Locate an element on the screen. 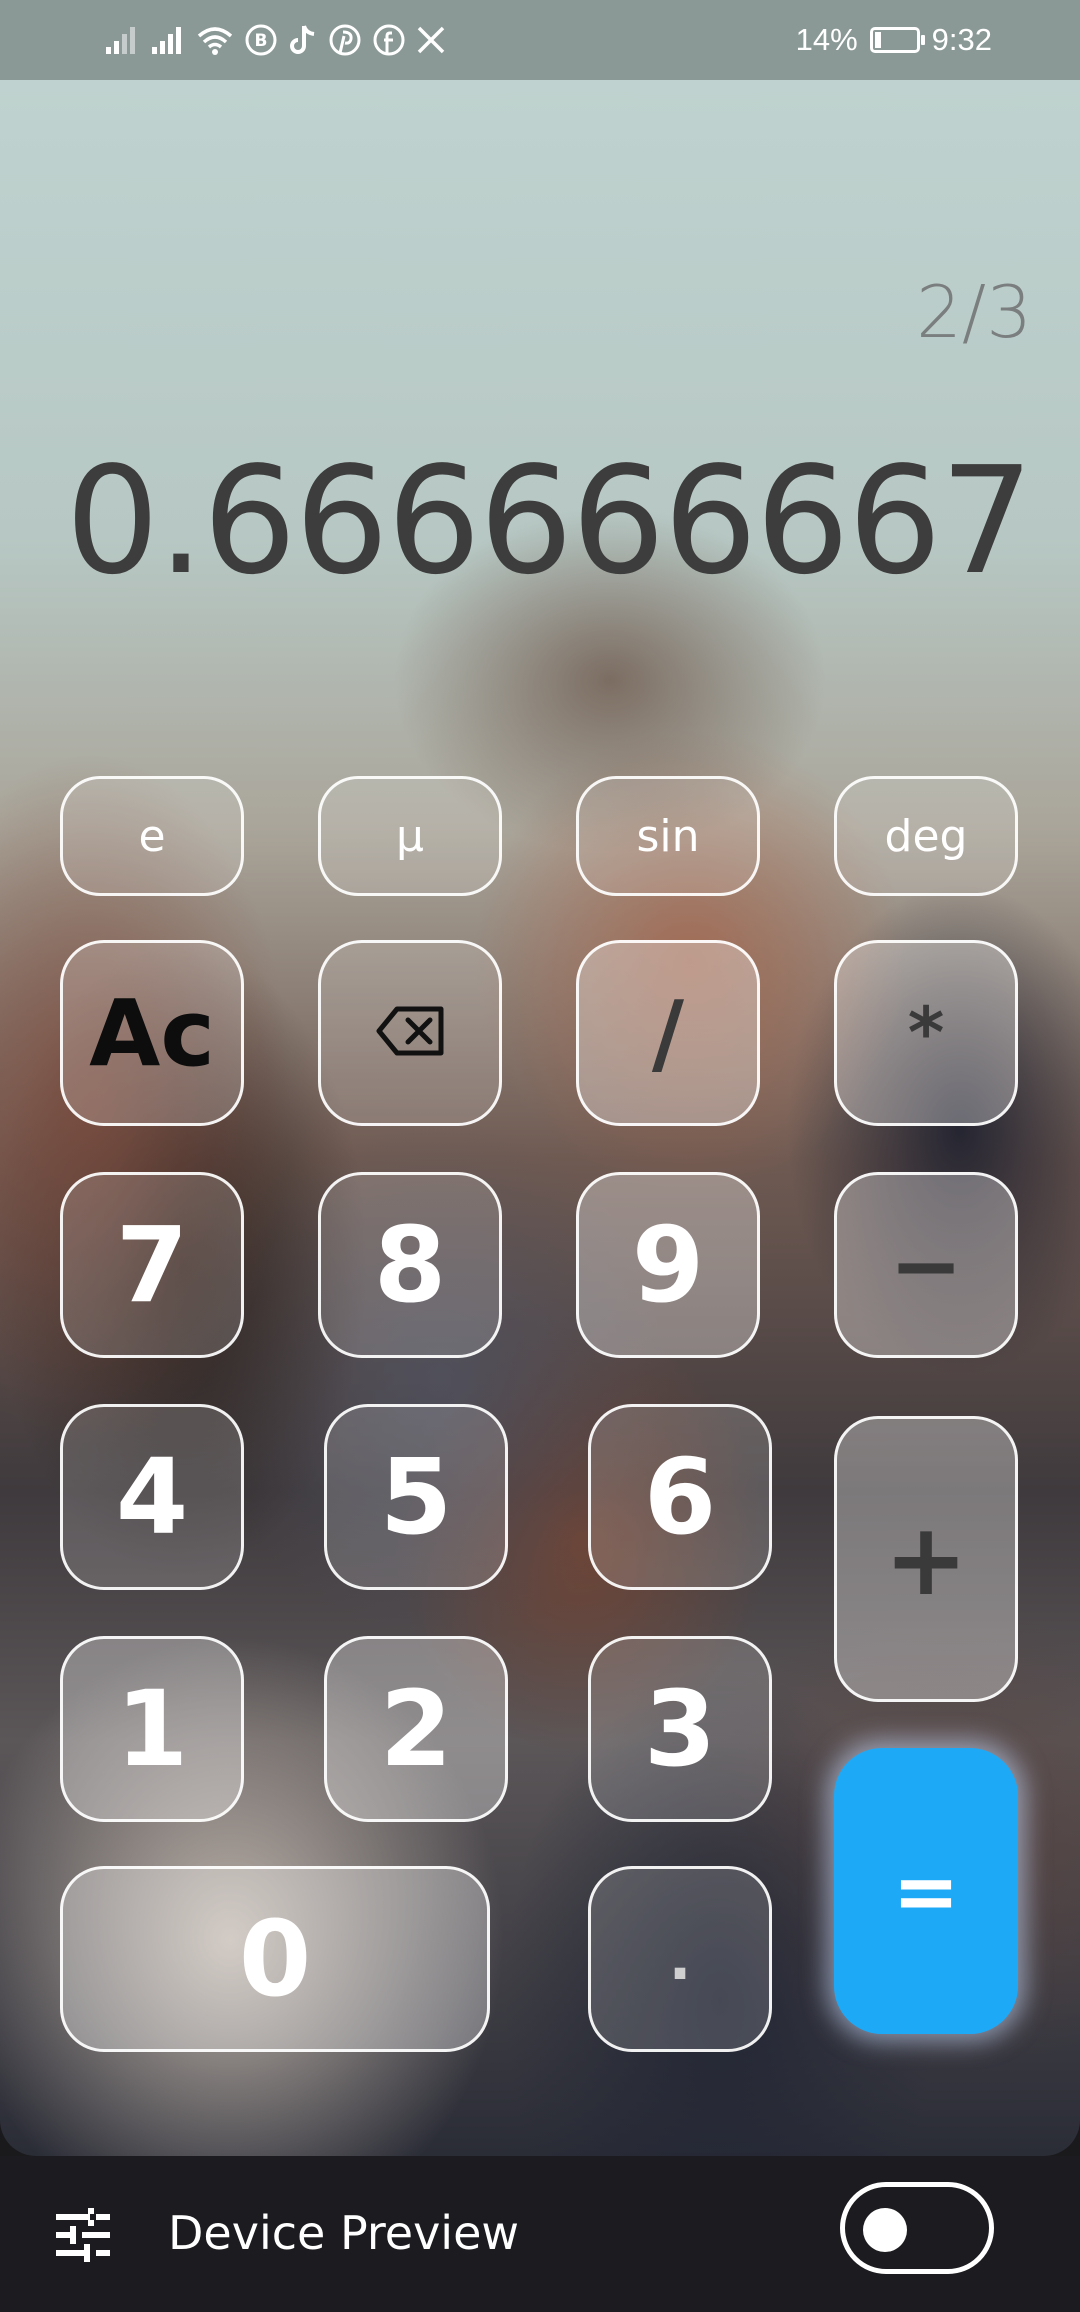  digit-5-button: 5 is located at coordinates (416, 1497).